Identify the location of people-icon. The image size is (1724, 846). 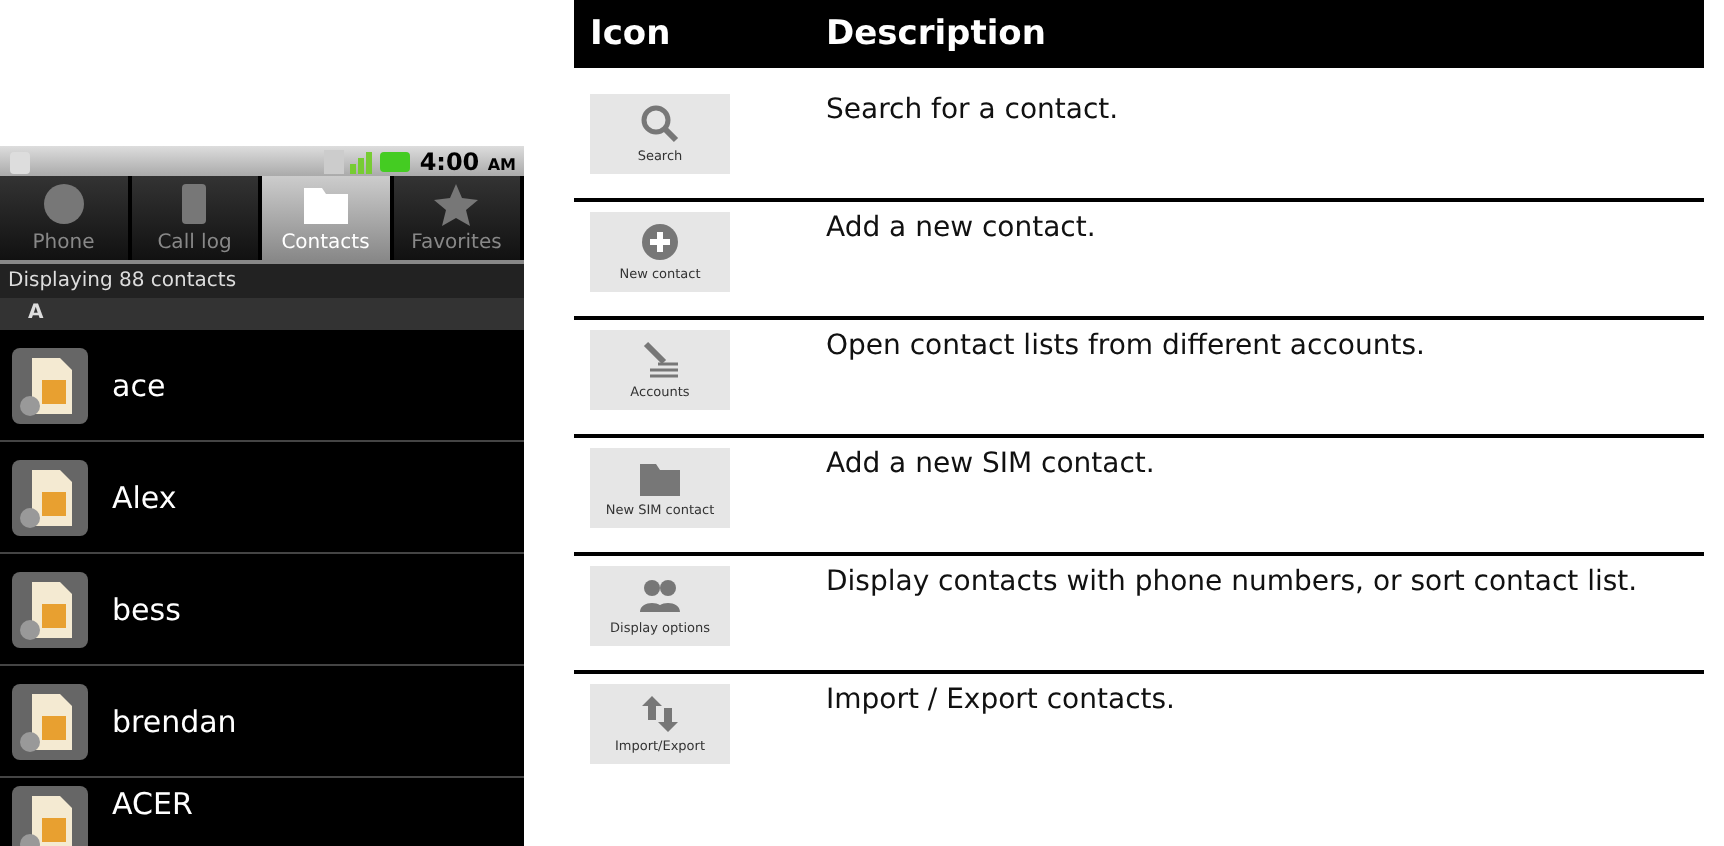
(660, 596).